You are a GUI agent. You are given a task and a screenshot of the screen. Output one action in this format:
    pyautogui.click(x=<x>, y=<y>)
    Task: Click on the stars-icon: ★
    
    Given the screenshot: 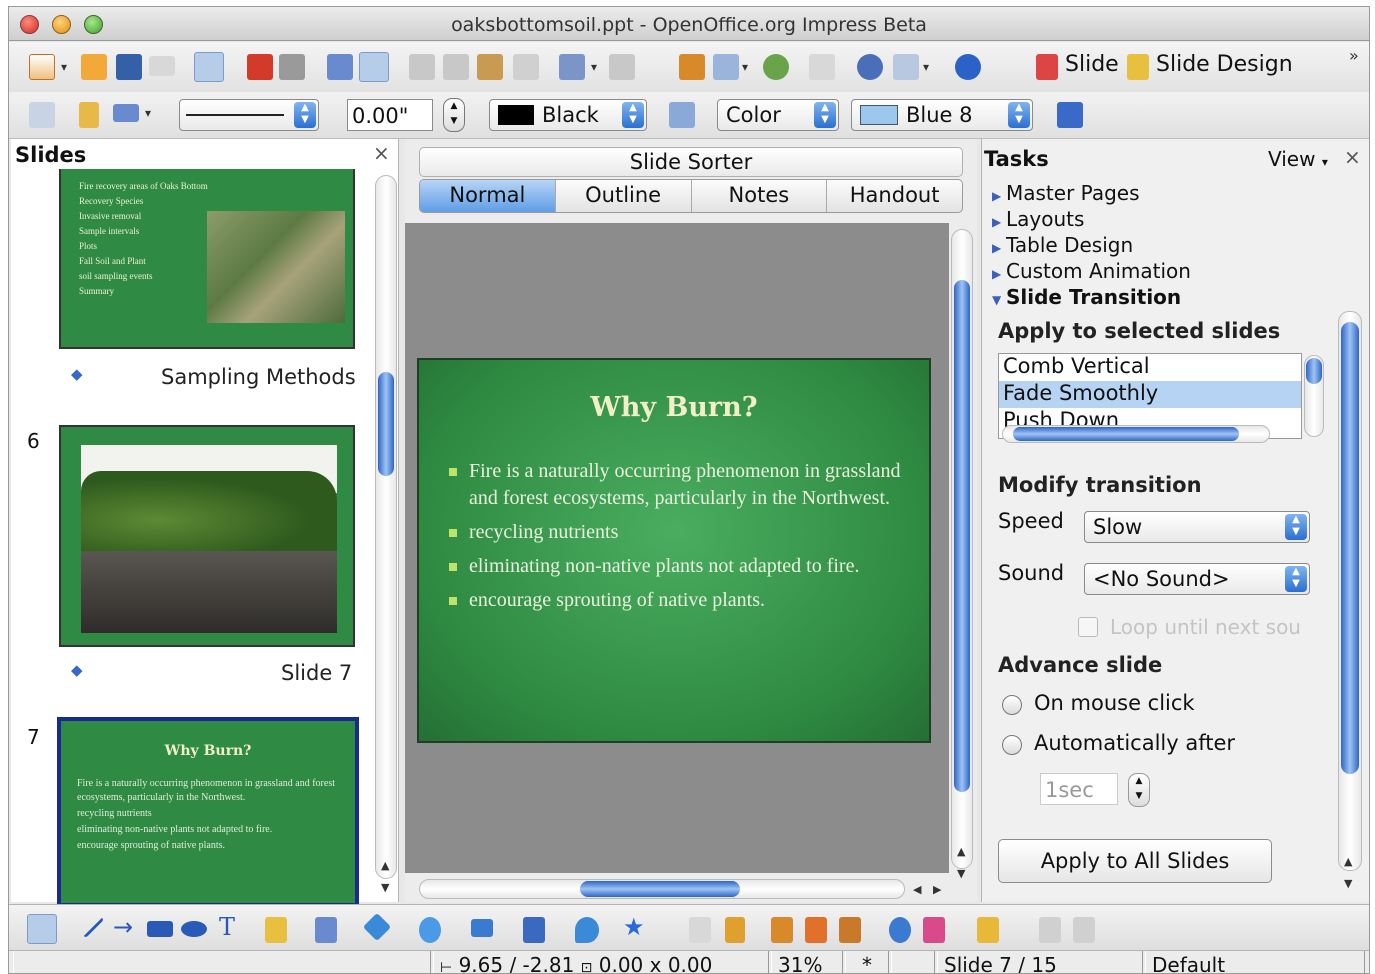 What is the action you would take?
    pyautogui.click(x=634, y=927)
    